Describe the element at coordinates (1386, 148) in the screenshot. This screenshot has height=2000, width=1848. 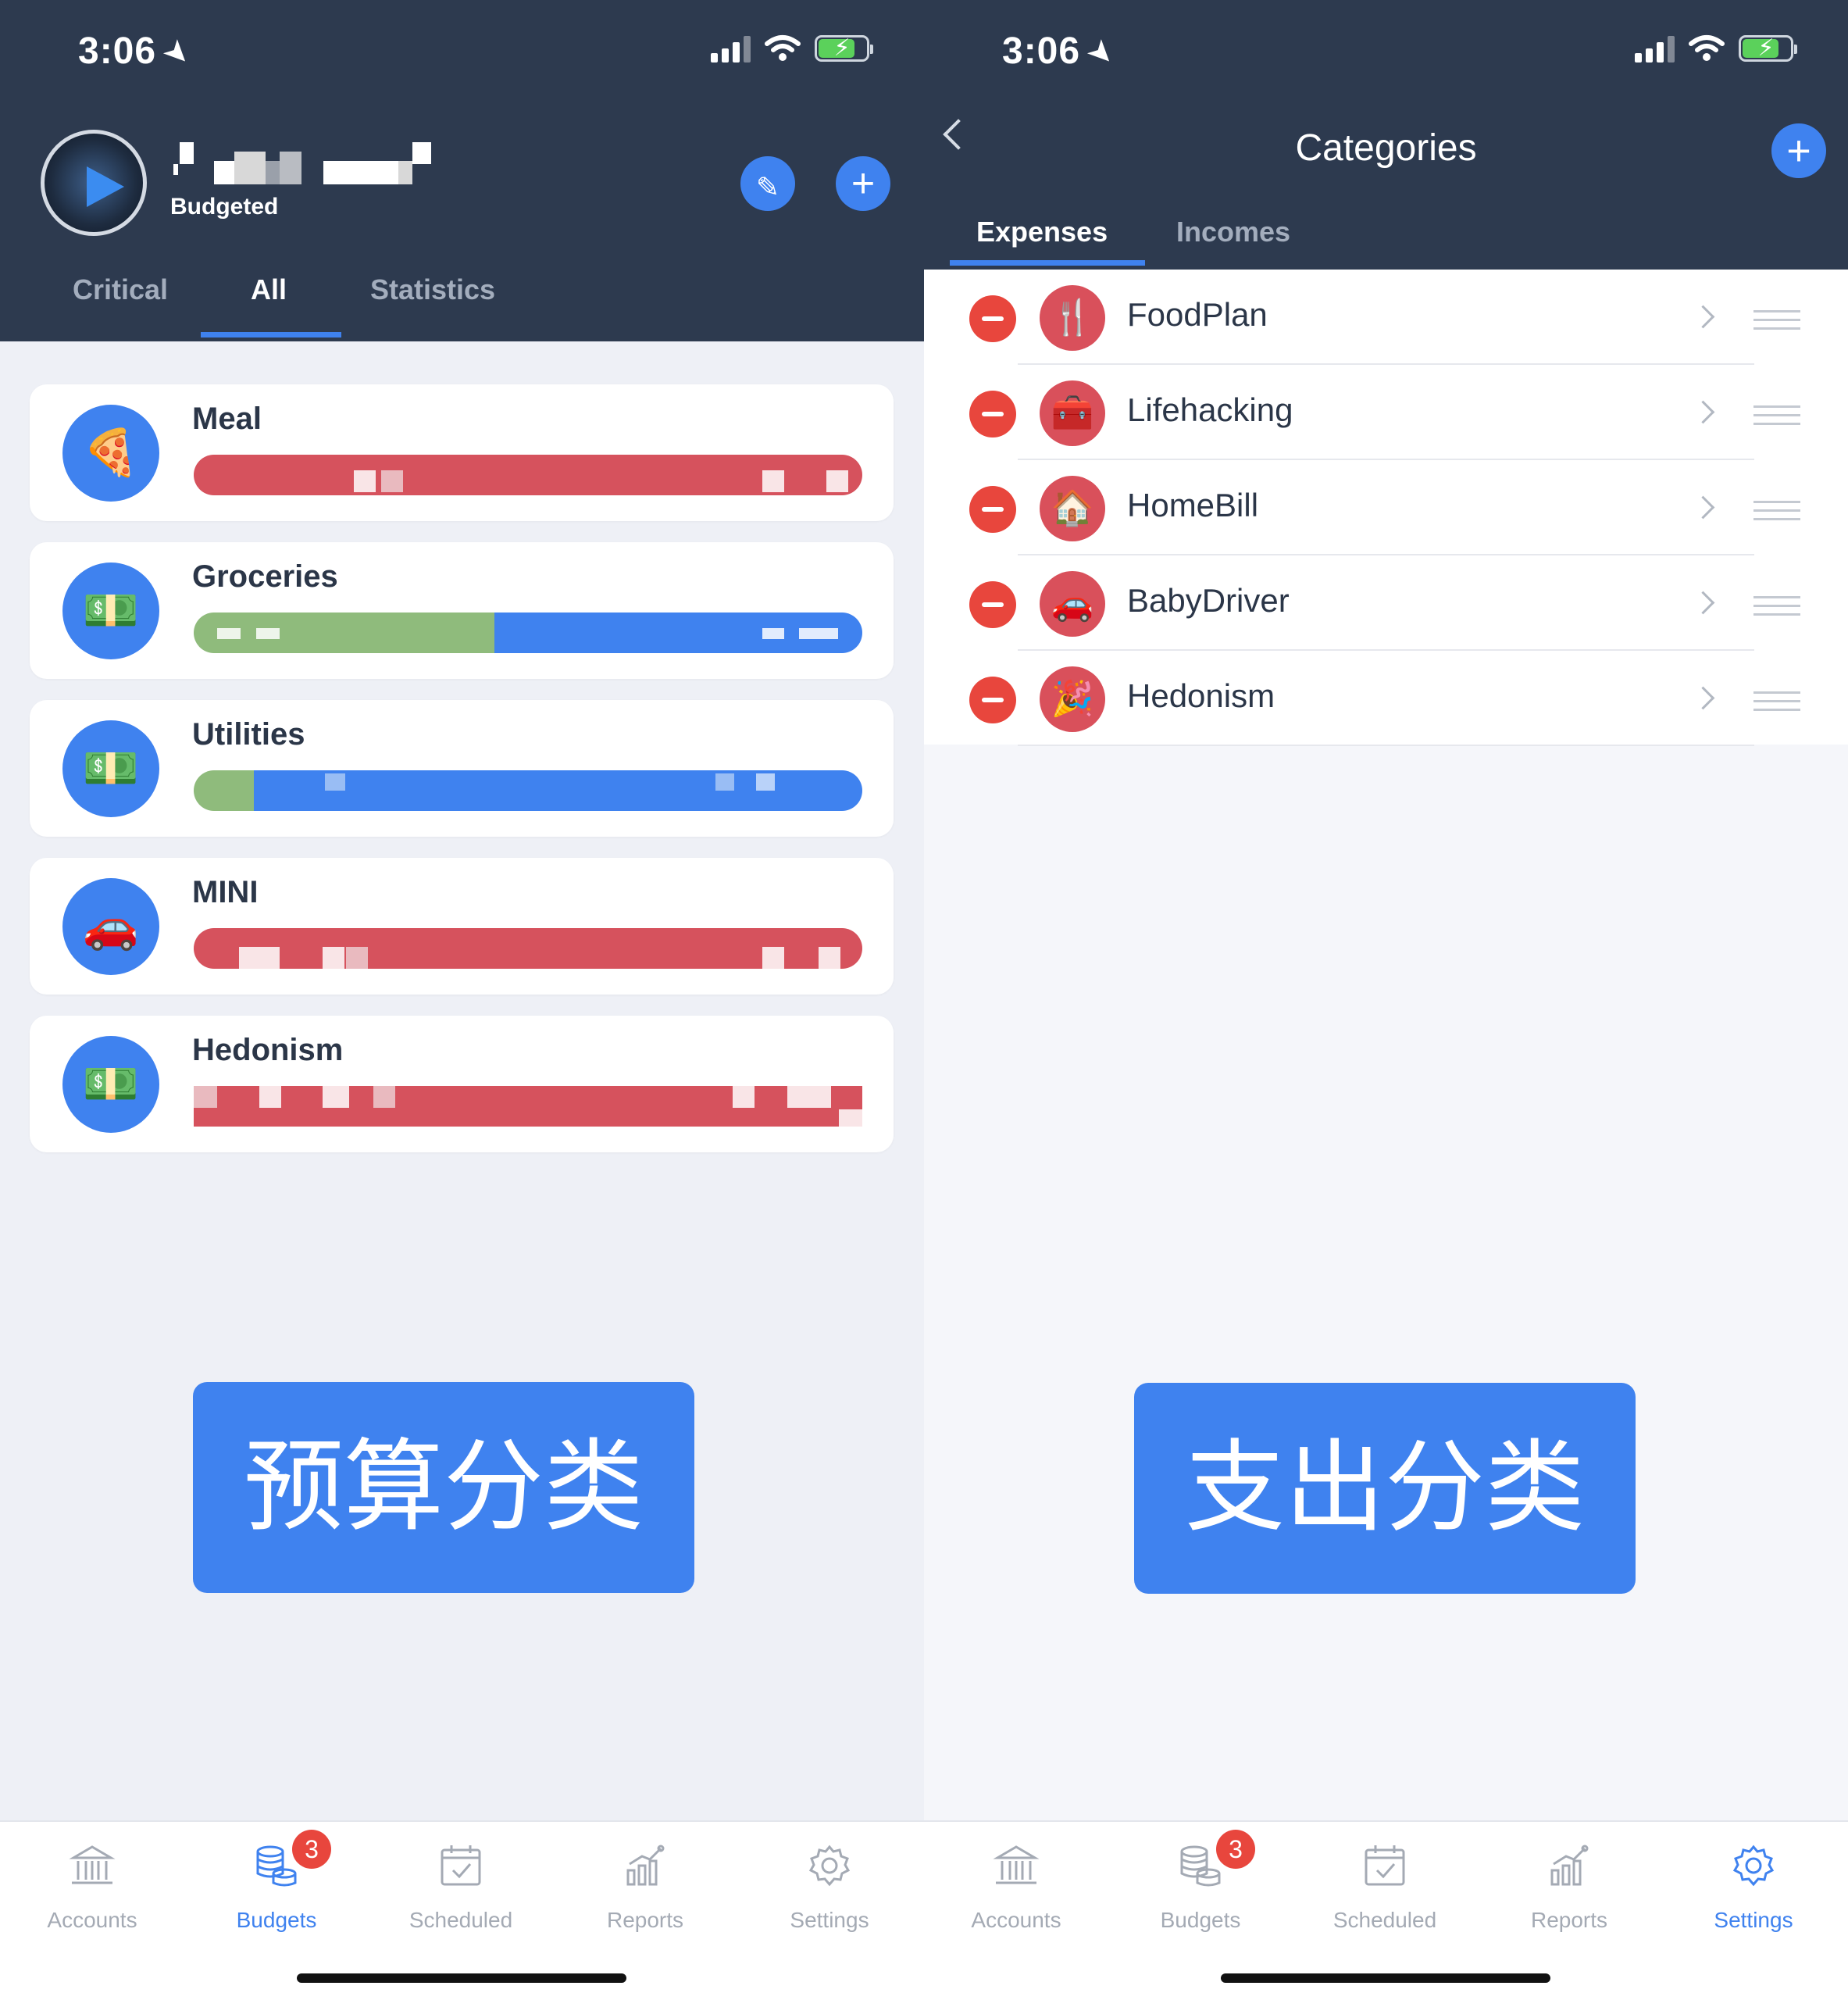
I see `page-title: Categories` at that location.